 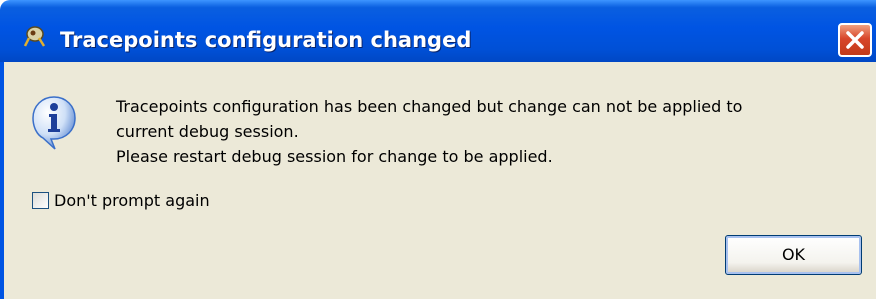 What do you see at coordinates (34, 36) in the screenshot?
I see `app-icon` at bounding box center [34, 36].